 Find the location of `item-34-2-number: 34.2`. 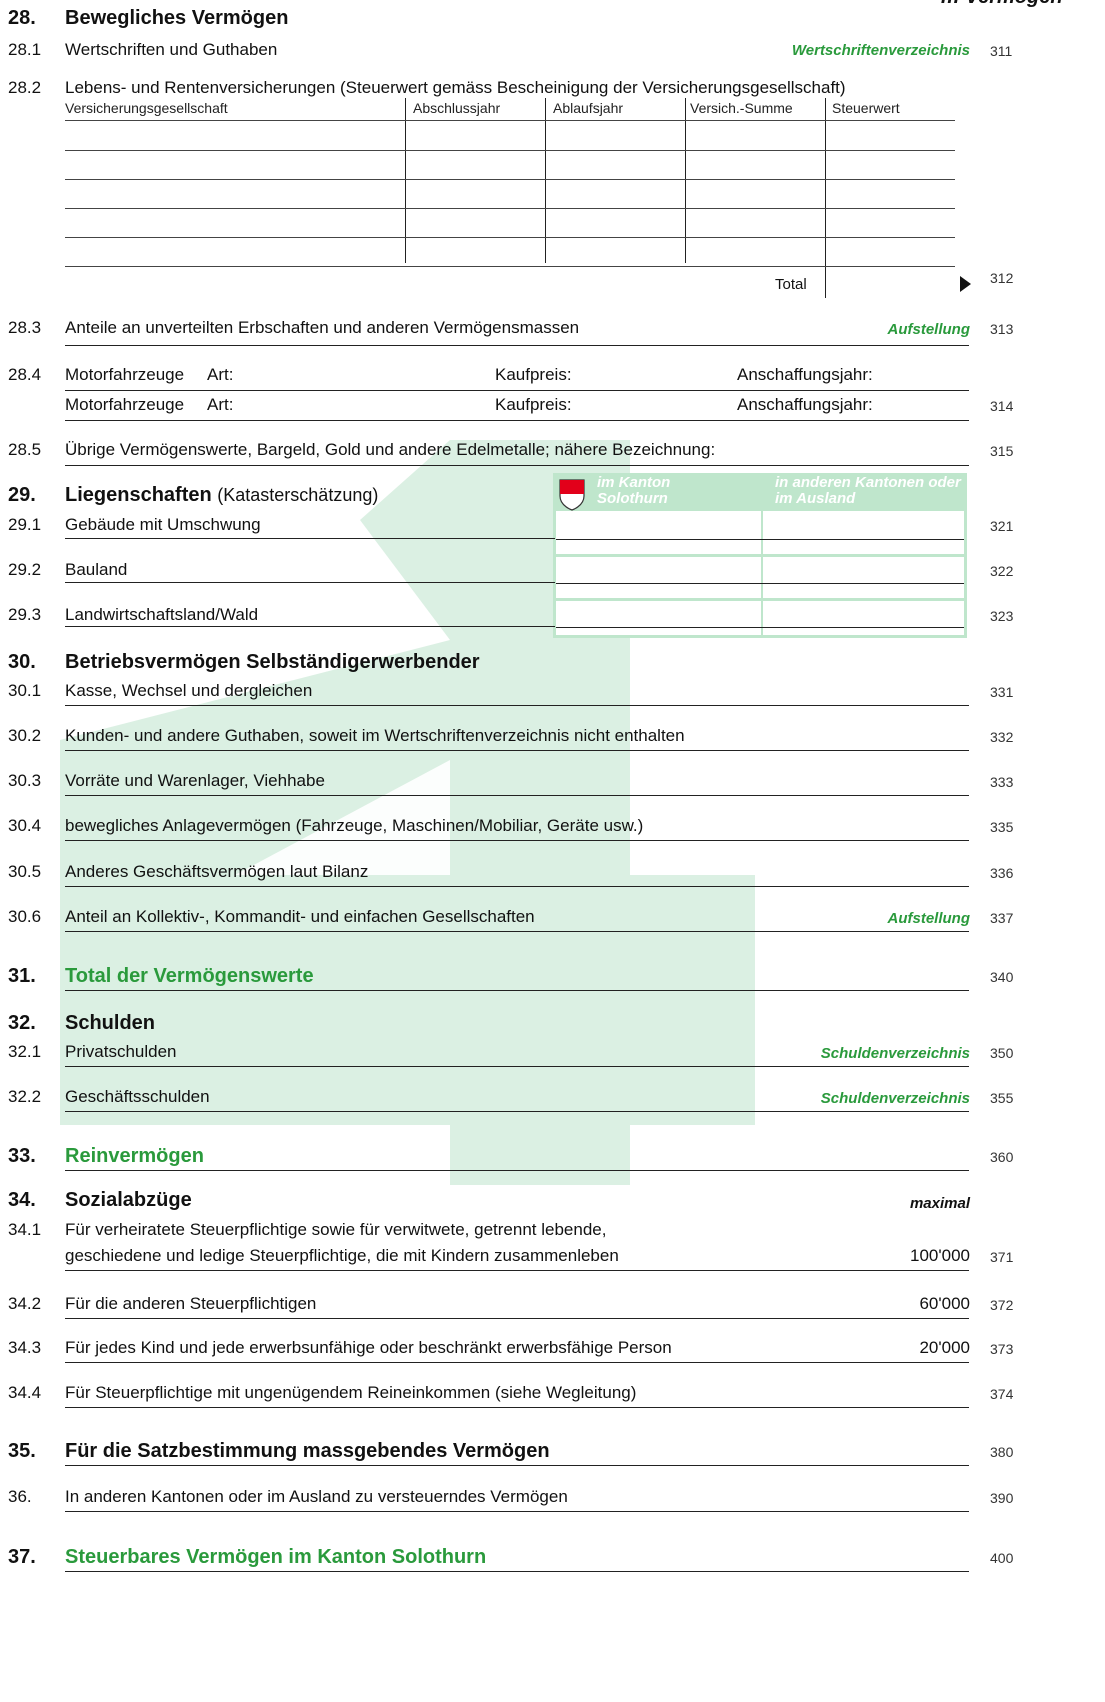

item-34-2-number: 34.2 is located at coordinates (25, 1303).